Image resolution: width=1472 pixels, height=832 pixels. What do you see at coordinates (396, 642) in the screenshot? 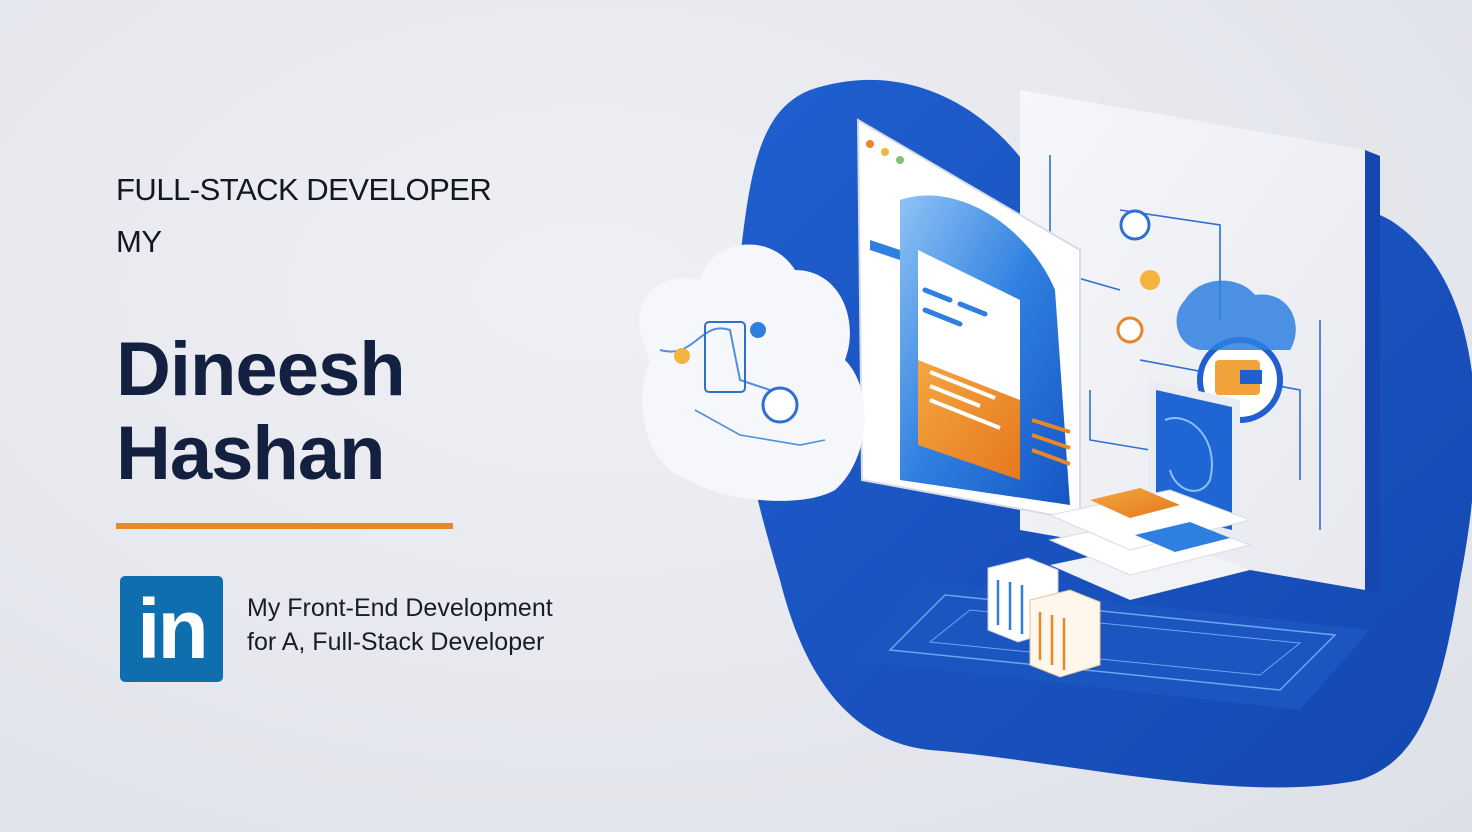
I see `tagline-line-2: for A, Full-Stack Developer` at bounding box center [396, 642].